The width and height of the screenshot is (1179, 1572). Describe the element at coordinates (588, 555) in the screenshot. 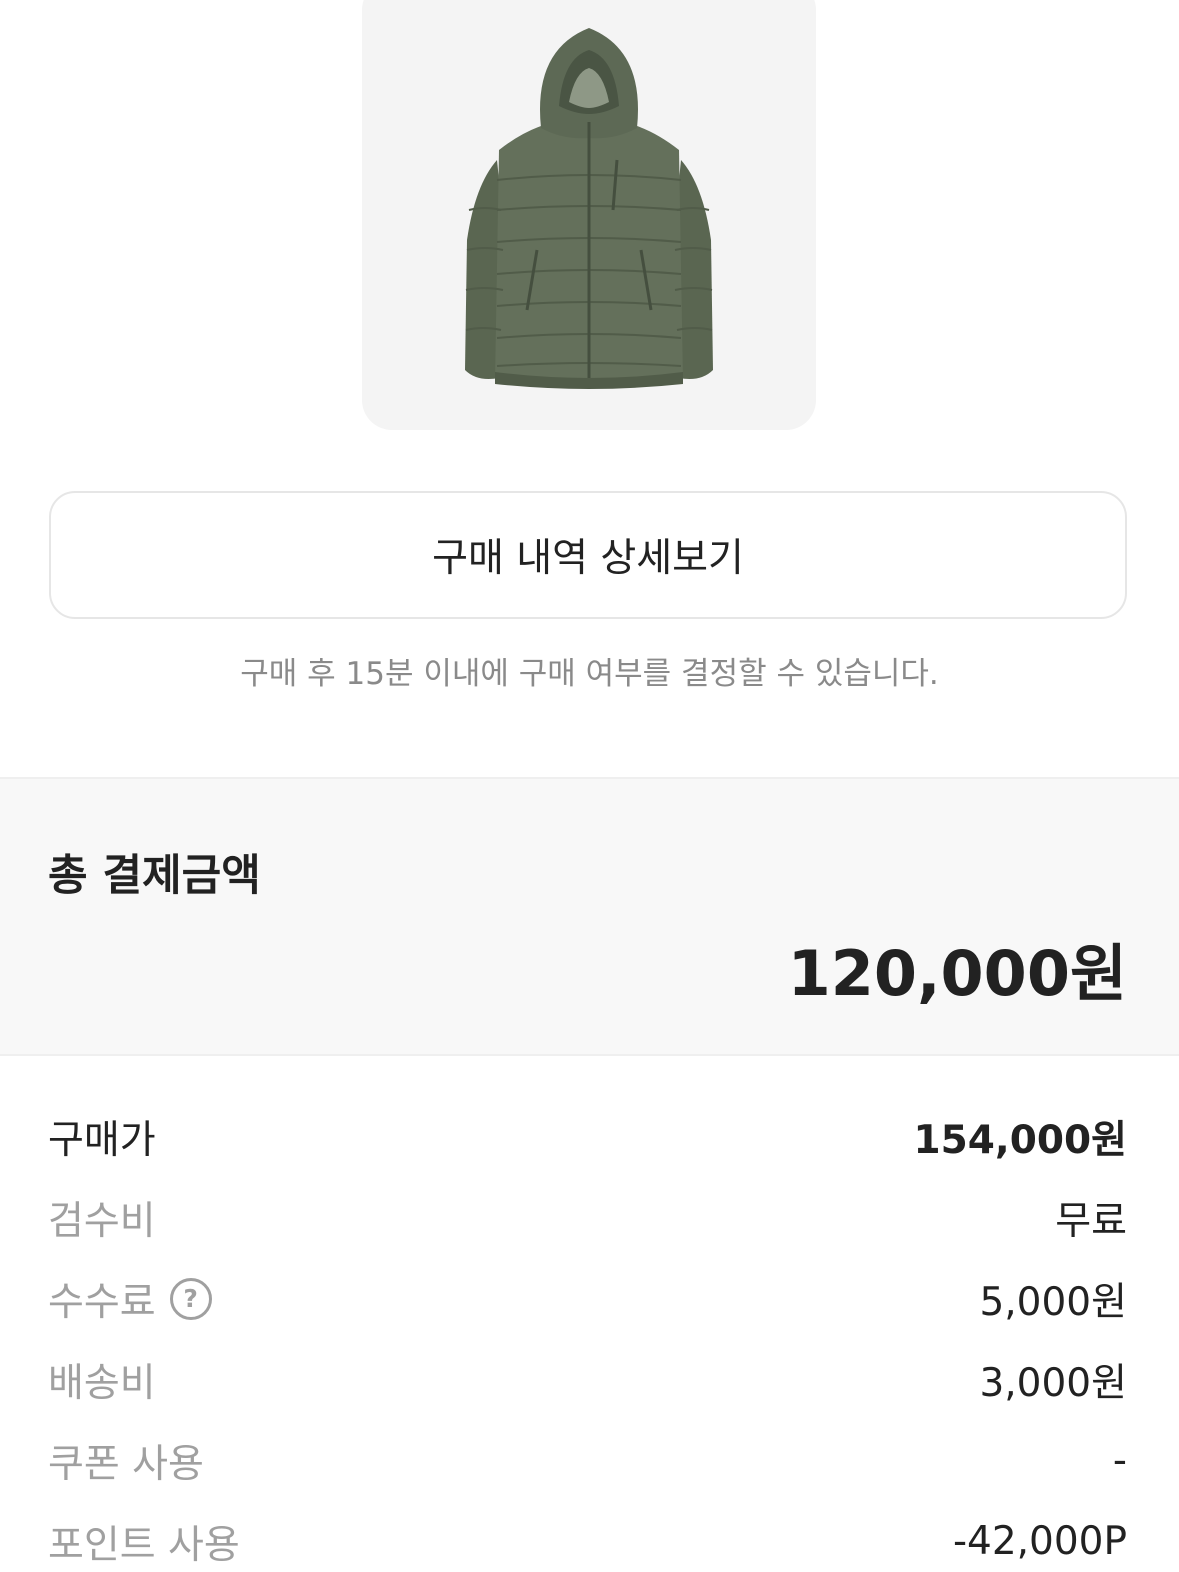

I see `purchase-detail-button: 구매 내역 상세보기` at that location.